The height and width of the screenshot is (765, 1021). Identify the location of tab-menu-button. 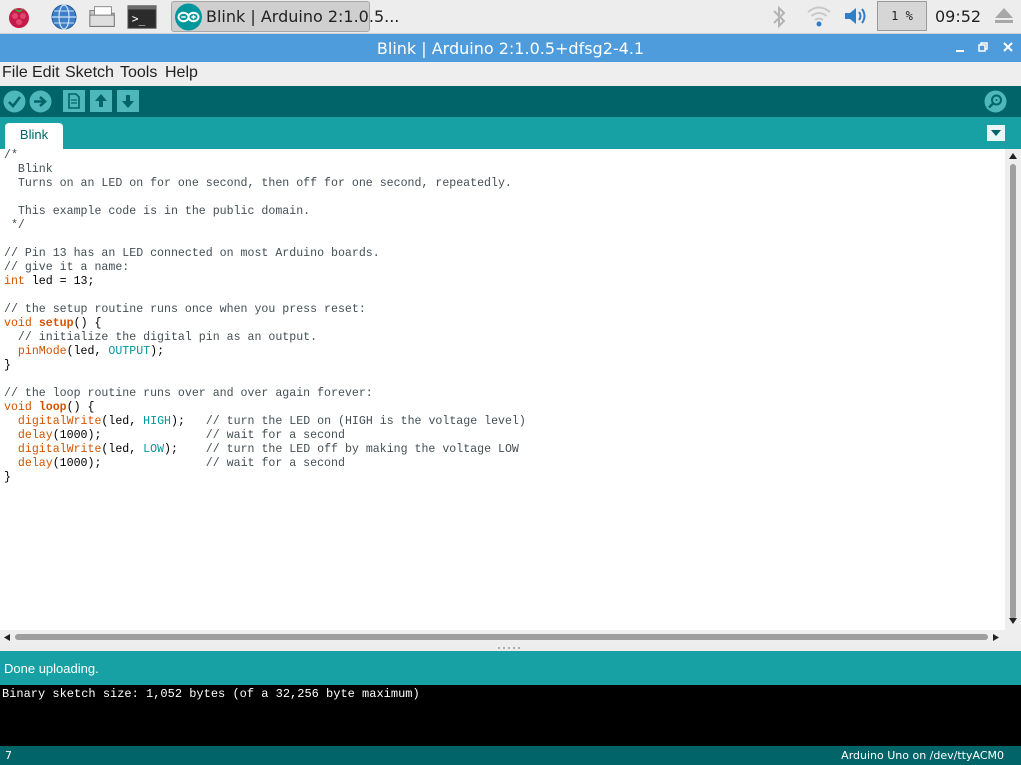
(996, 133).